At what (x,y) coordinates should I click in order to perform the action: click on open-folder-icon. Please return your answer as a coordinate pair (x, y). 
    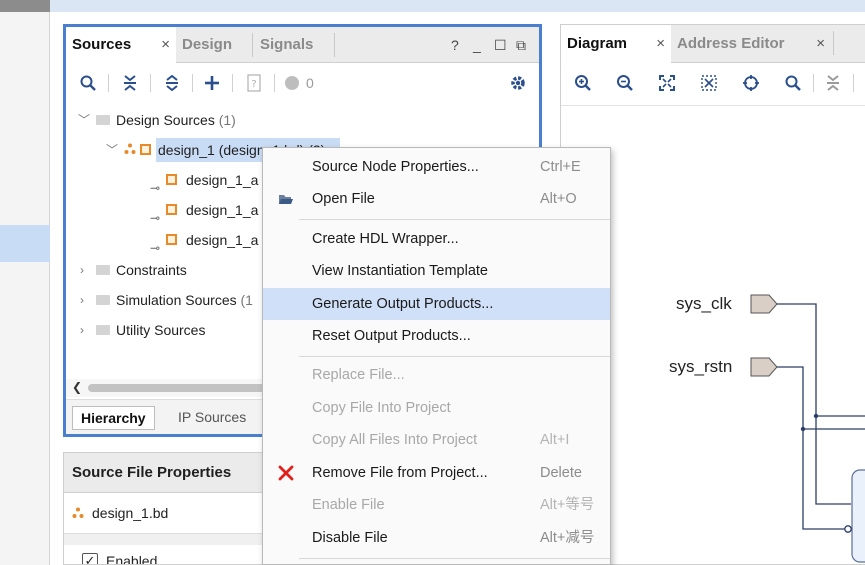
    Looking at the image, I should click on (286, 200).